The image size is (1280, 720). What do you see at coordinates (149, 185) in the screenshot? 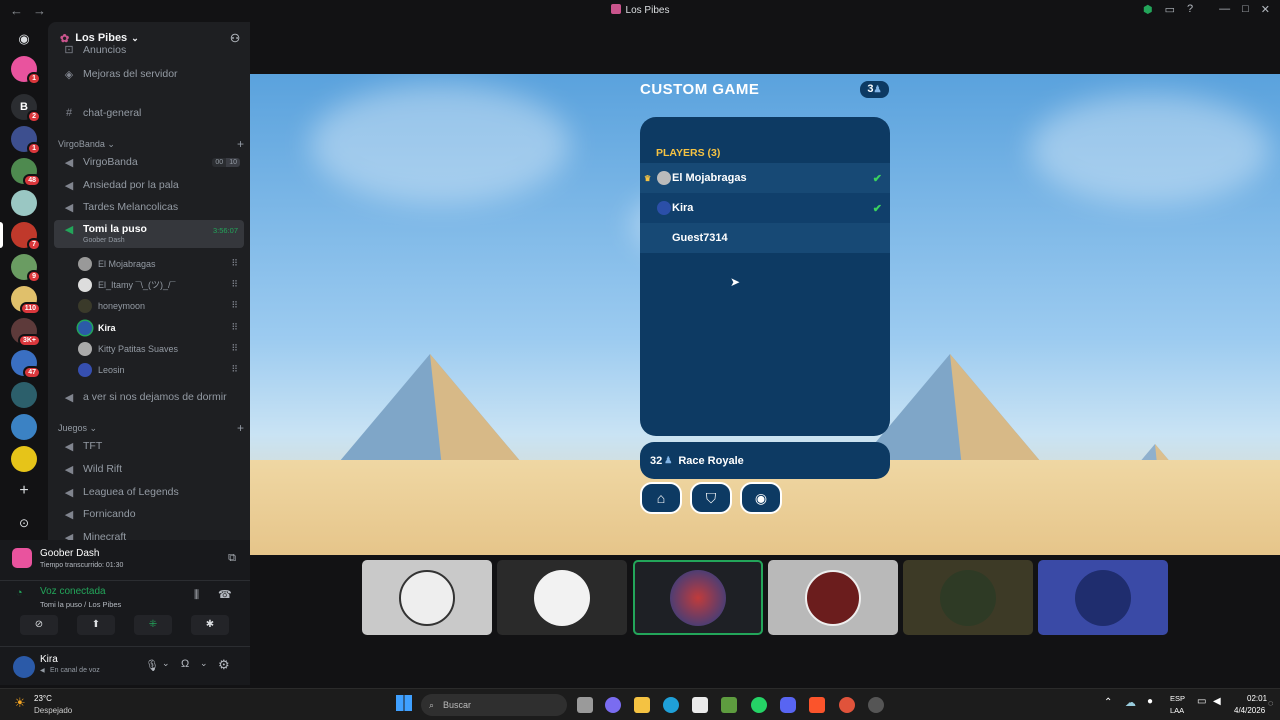
I see `voice-channel-ansiedad: ◀ Ansiedad por la pala` at bounding box center [149, 185].